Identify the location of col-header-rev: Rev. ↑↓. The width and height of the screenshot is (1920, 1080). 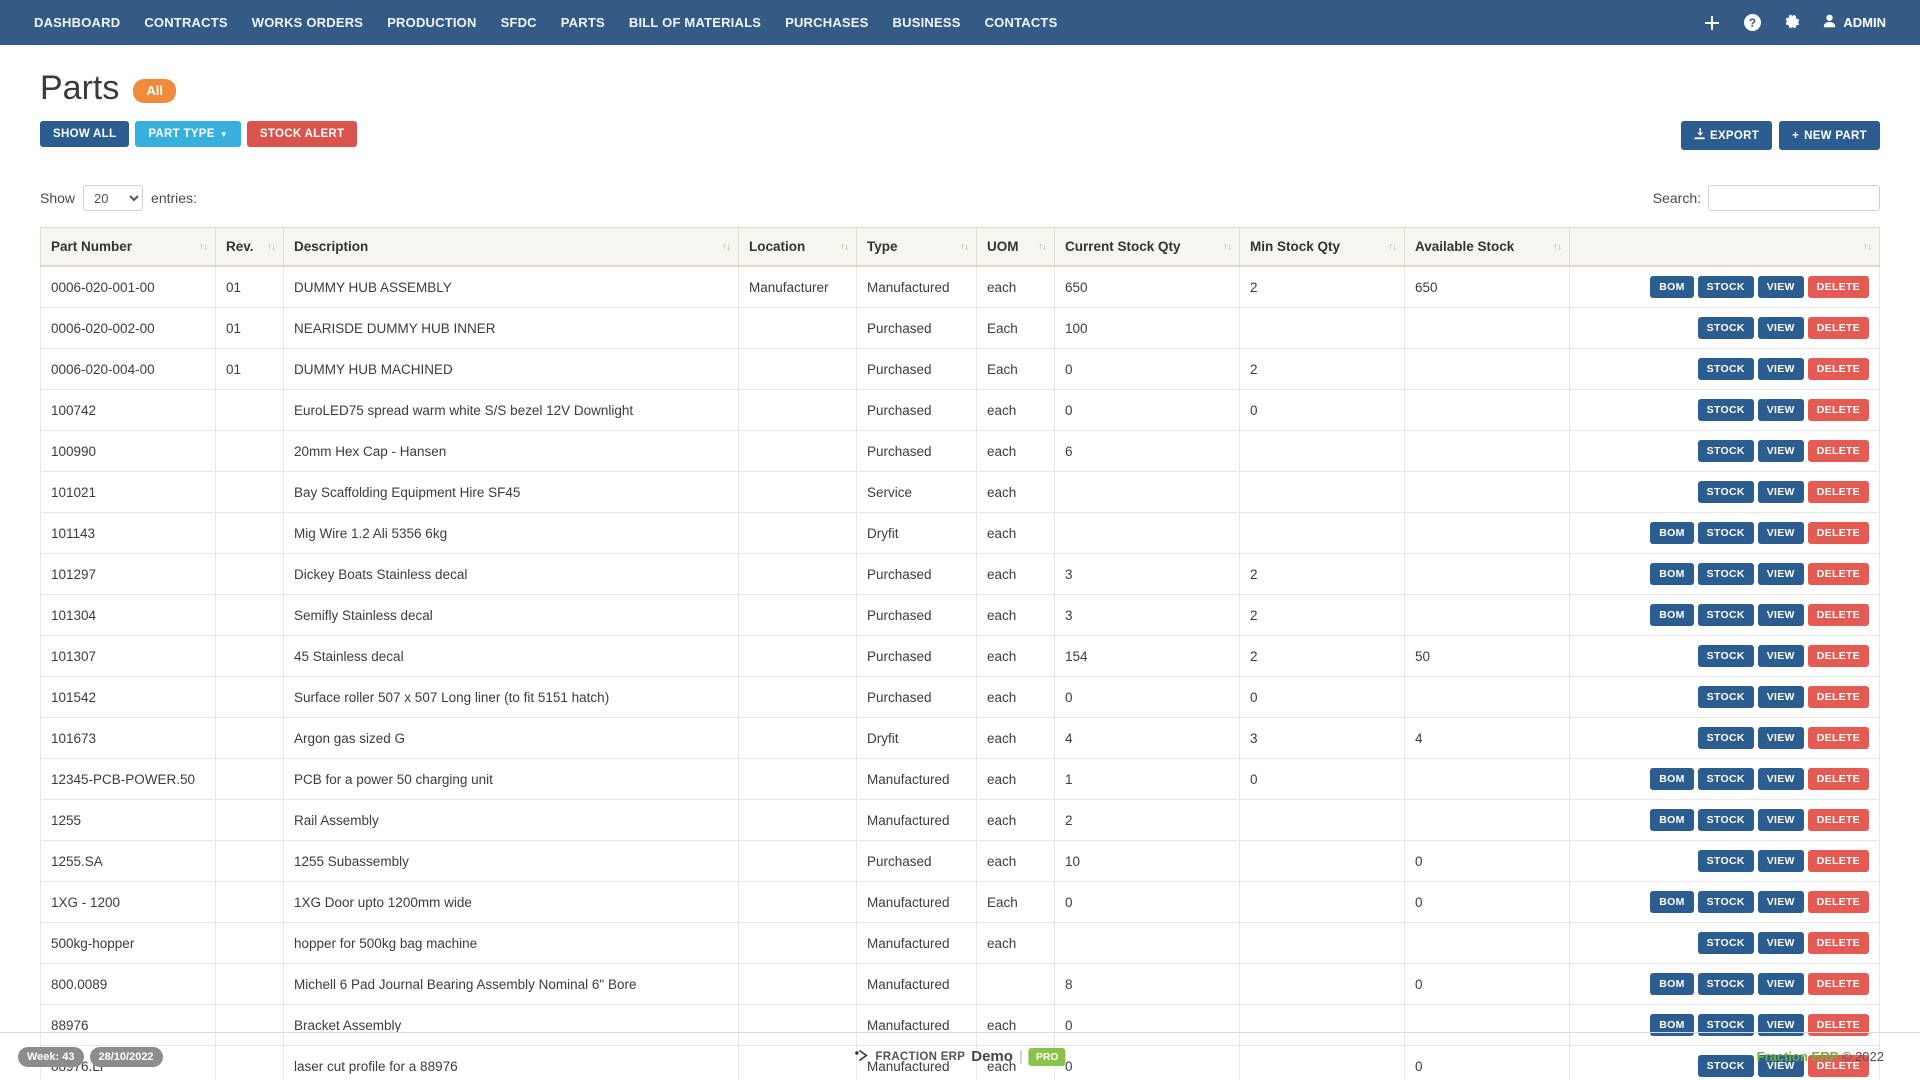
(249, 247).